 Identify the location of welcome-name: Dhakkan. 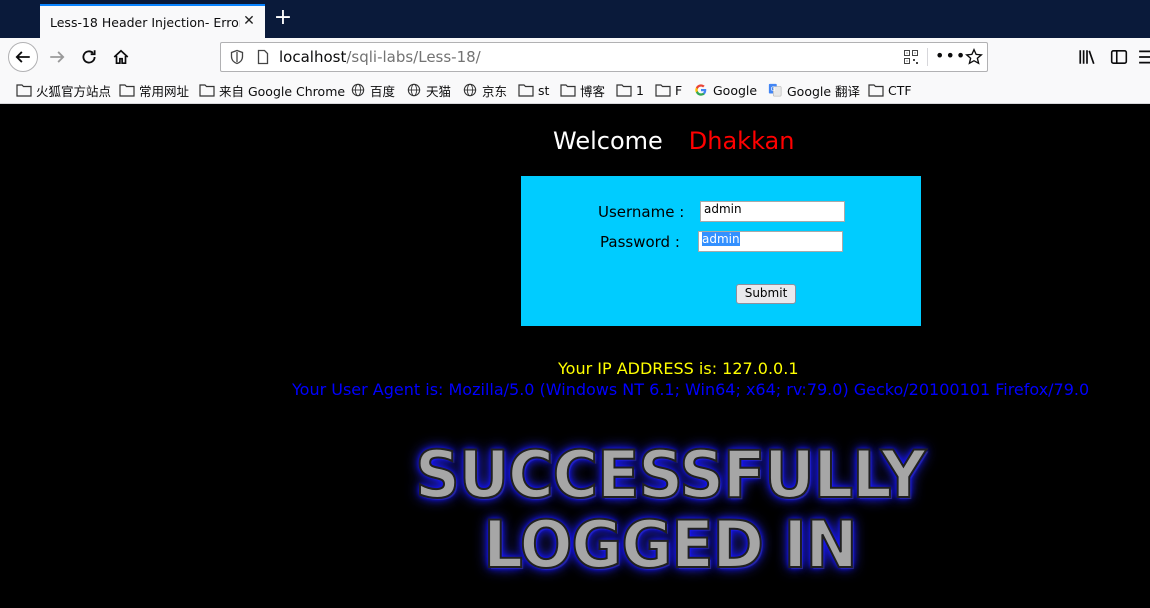
(741, 141).